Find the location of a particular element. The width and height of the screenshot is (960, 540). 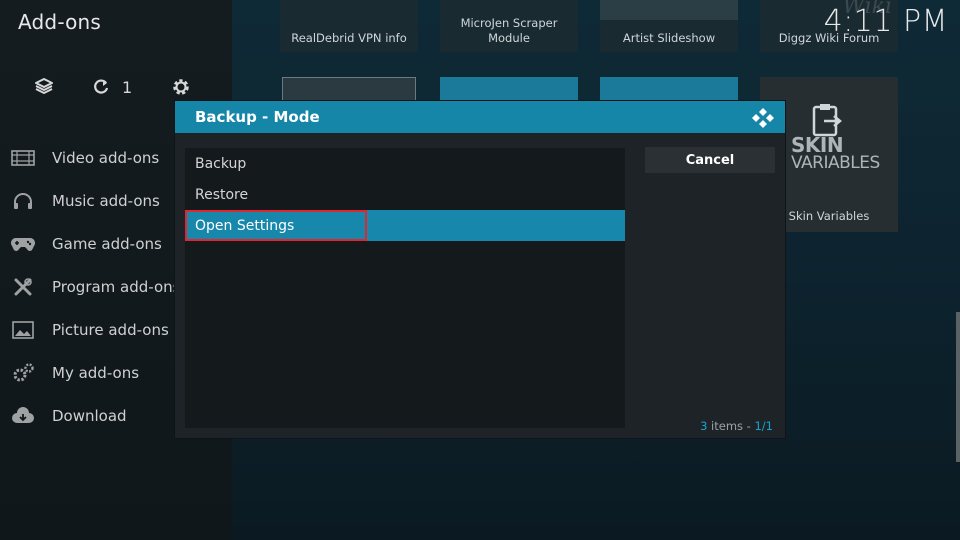

cancel-button: Cancel is located at coordinates (710, 160).